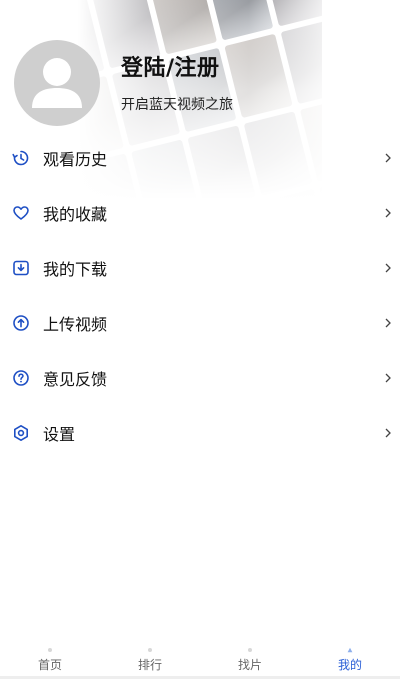  What do you see at coordinates (21, 212) in the screenshot?
I see `heart-icon` at bounding box center [21, 212].